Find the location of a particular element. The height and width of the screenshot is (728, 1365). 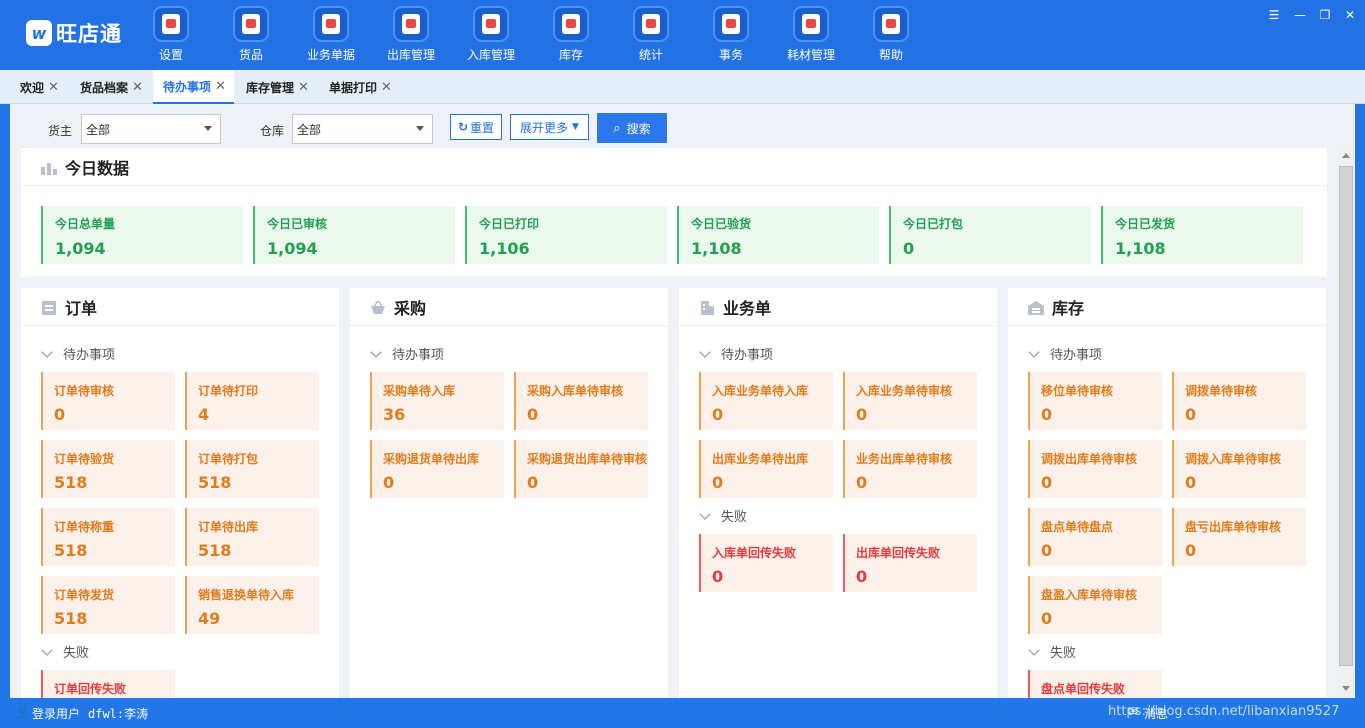

todo-label: 盘亏出库单待审核 is located at coordinates (1233, 527).